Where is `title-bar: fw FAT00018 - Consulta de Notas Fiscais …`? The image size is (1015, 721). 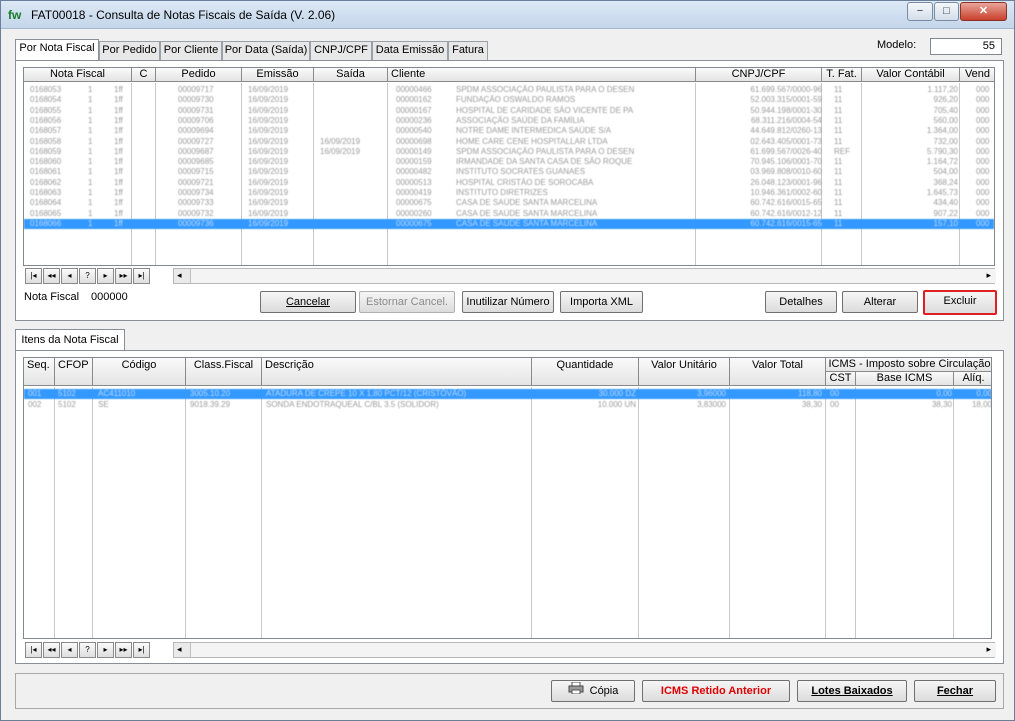
title-bar: fw FAT00018 - Consulta de Notas Fiscais … is located at coordinates (507, 15).